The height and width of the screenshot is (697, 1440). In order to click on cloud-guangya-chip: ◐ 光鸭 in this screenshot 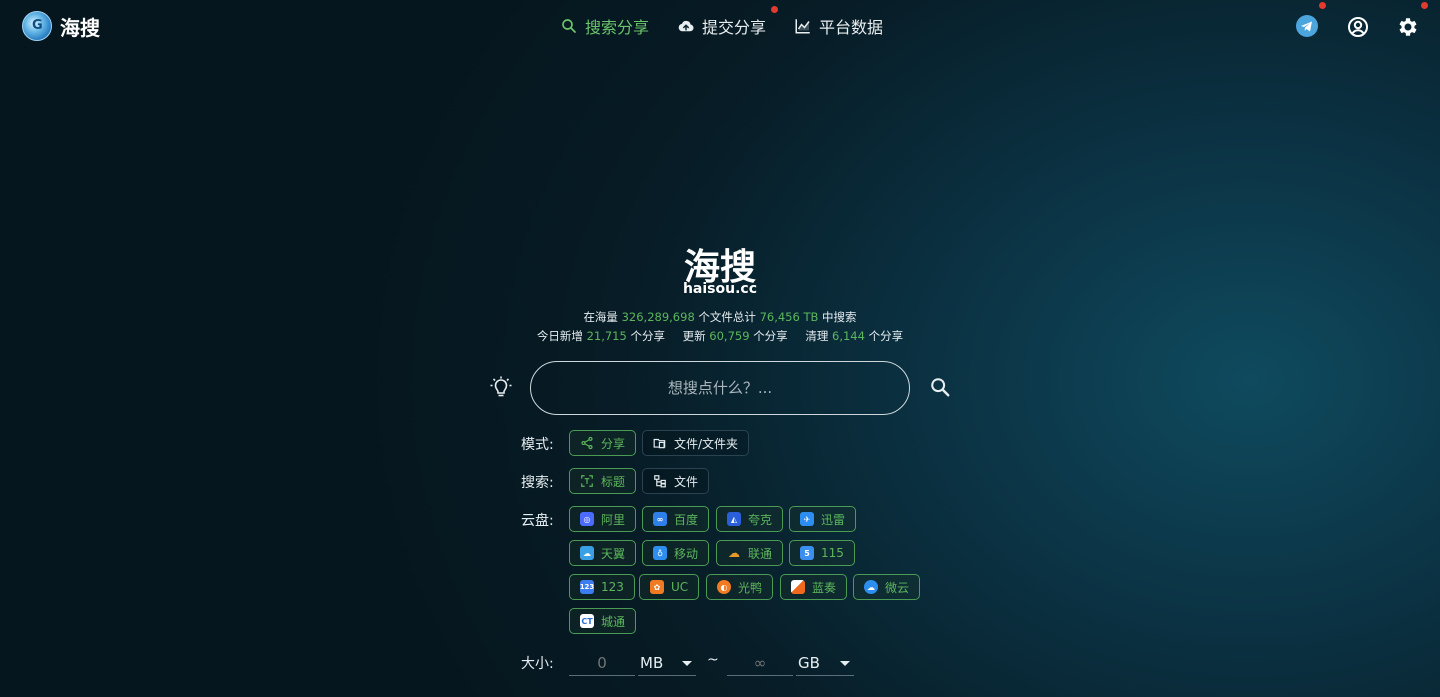, I will do `click(740, 587)`.